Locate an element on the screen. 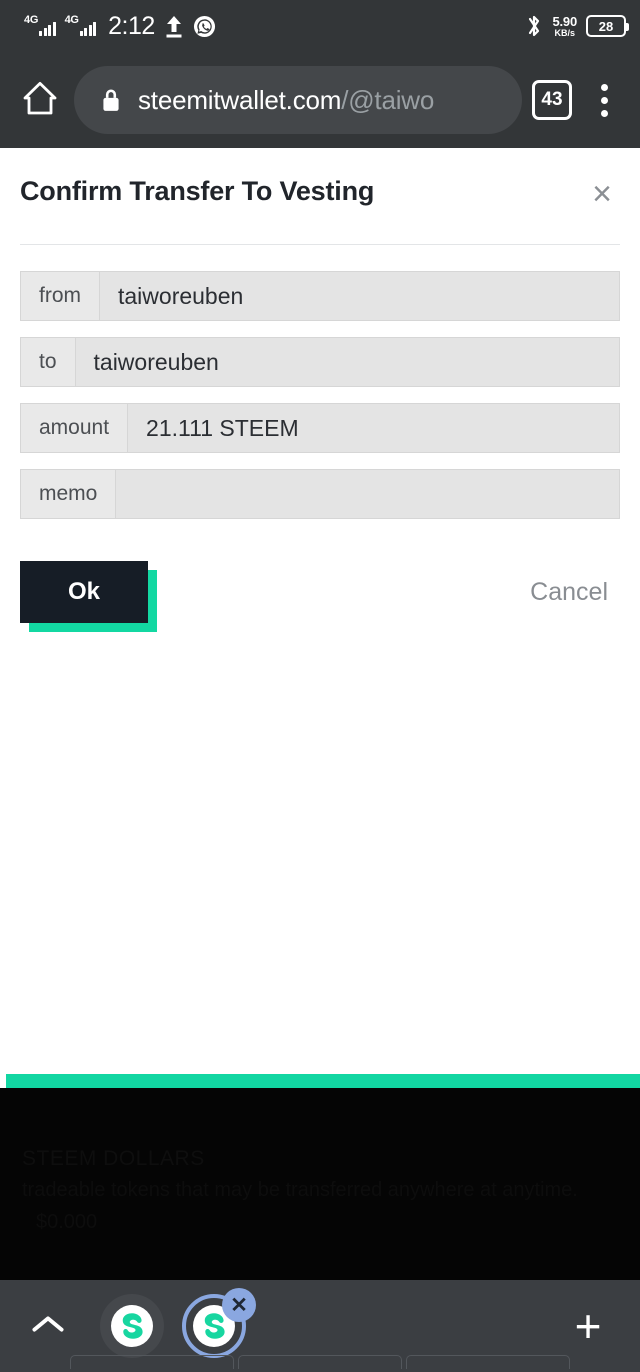  steemit-logo-icon is located at coordinates (132, 1326).